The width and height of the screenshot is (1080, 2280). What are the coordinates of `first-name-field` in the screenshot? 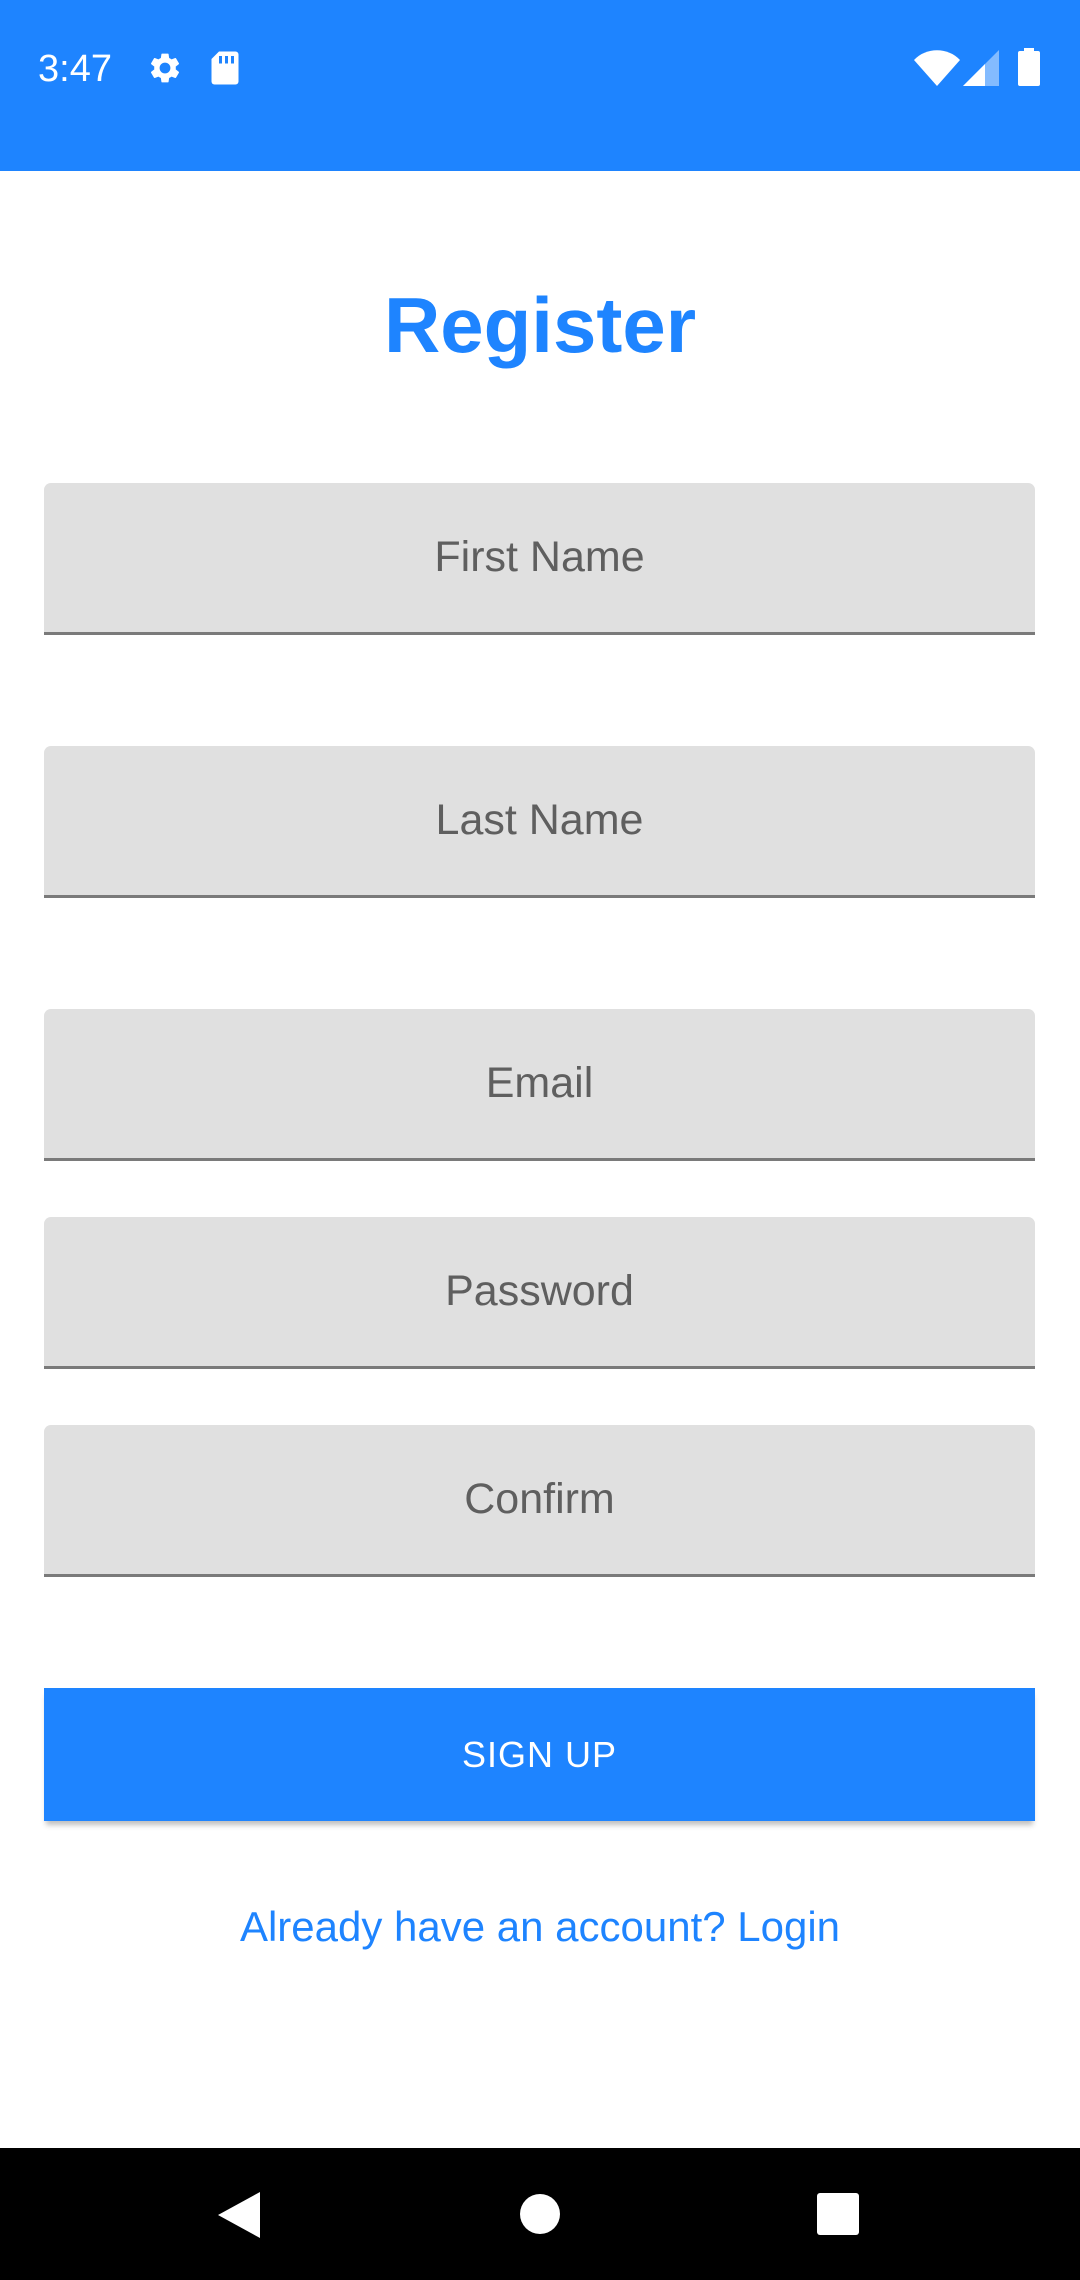 It's located at (539, 559).